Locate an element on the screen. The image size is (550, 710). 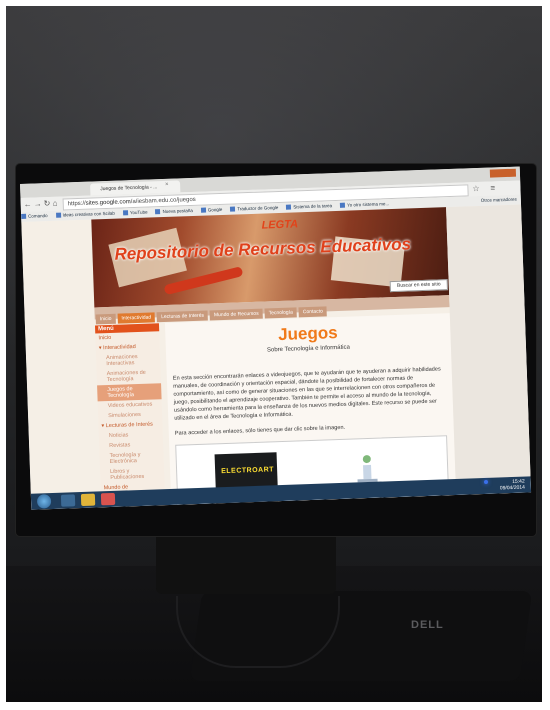
site-logo: LEGTA is located at coordinates (279, 224).